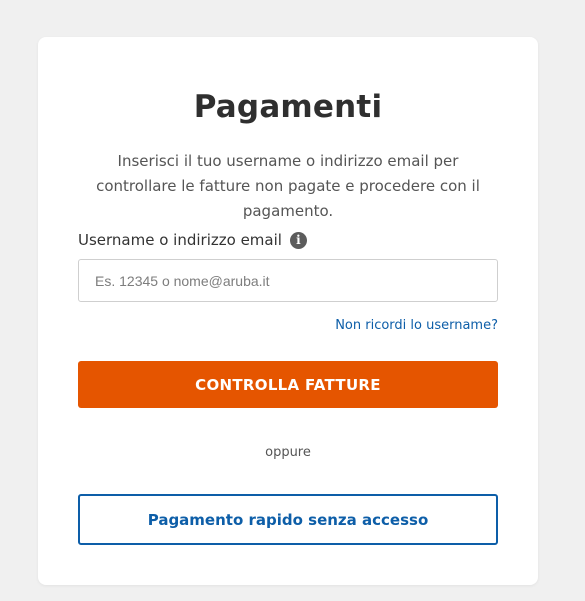 This screenshot has width=585, height=601. What do you see at coordinates (288, 452) in the screenshot?
I see `or-separator: oppure` at bounding box center [288, 452].